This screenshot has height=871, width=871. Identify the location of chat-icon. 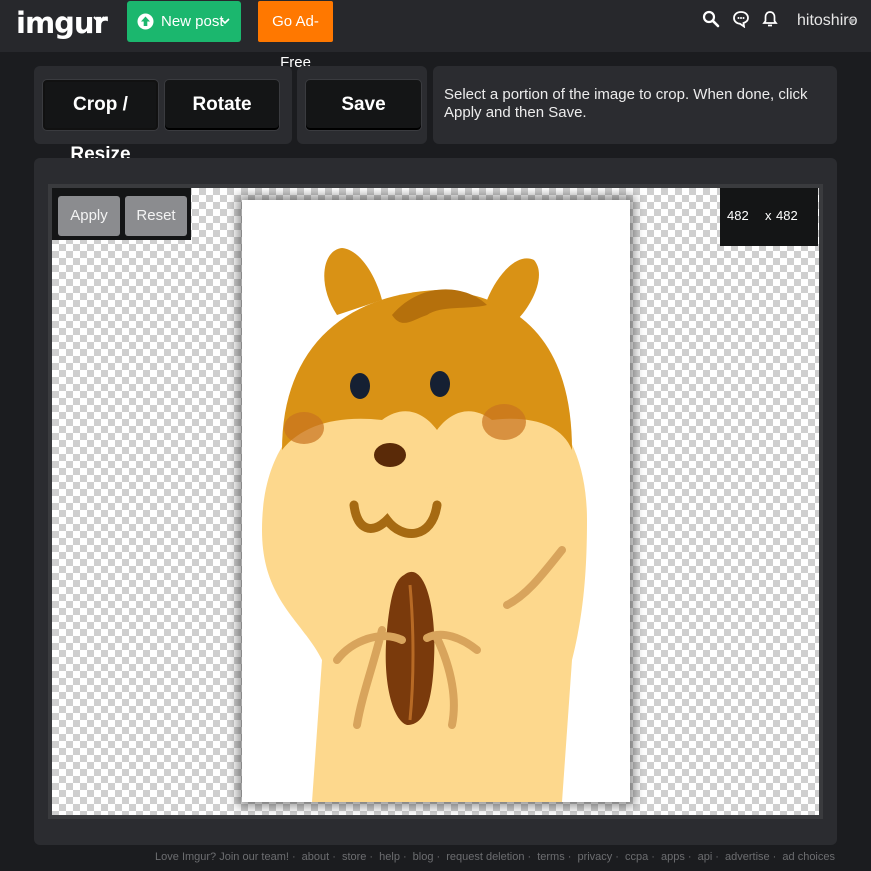
(741, 19).